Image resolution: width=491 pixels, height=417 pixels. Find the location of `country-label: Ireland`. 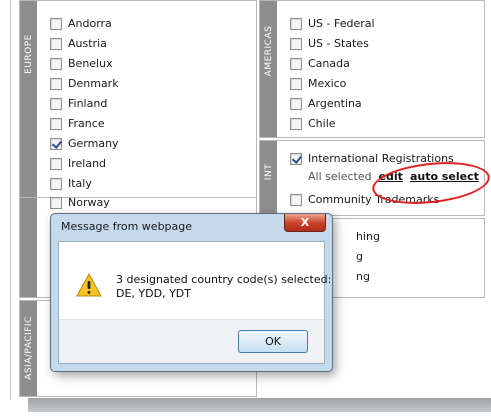

country-label: Ireland is located at coordinates (87, 163).